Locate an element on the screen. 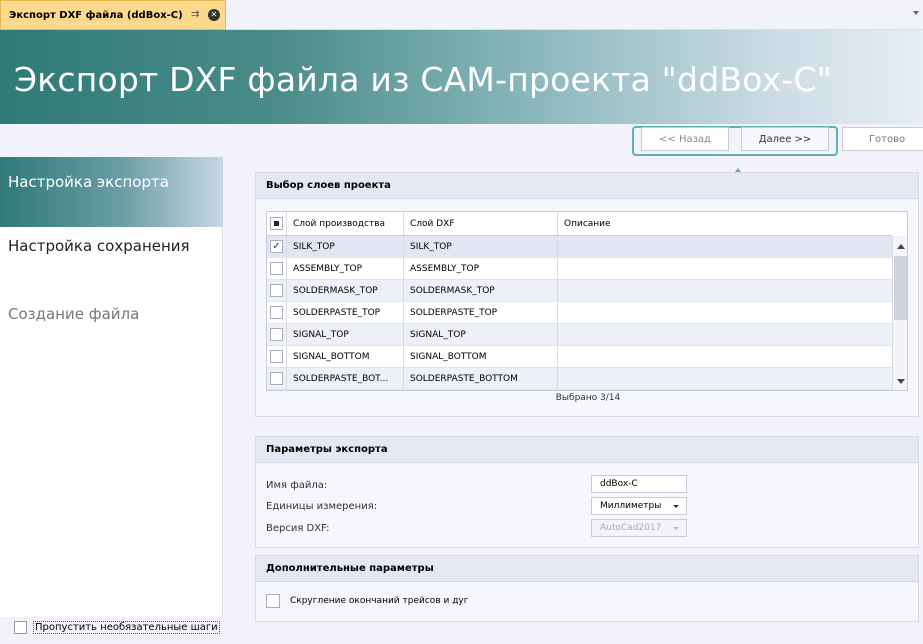 This screenshot has height=644, width=923. row-checkbox: ✓ is located at coordinates (276, 246).